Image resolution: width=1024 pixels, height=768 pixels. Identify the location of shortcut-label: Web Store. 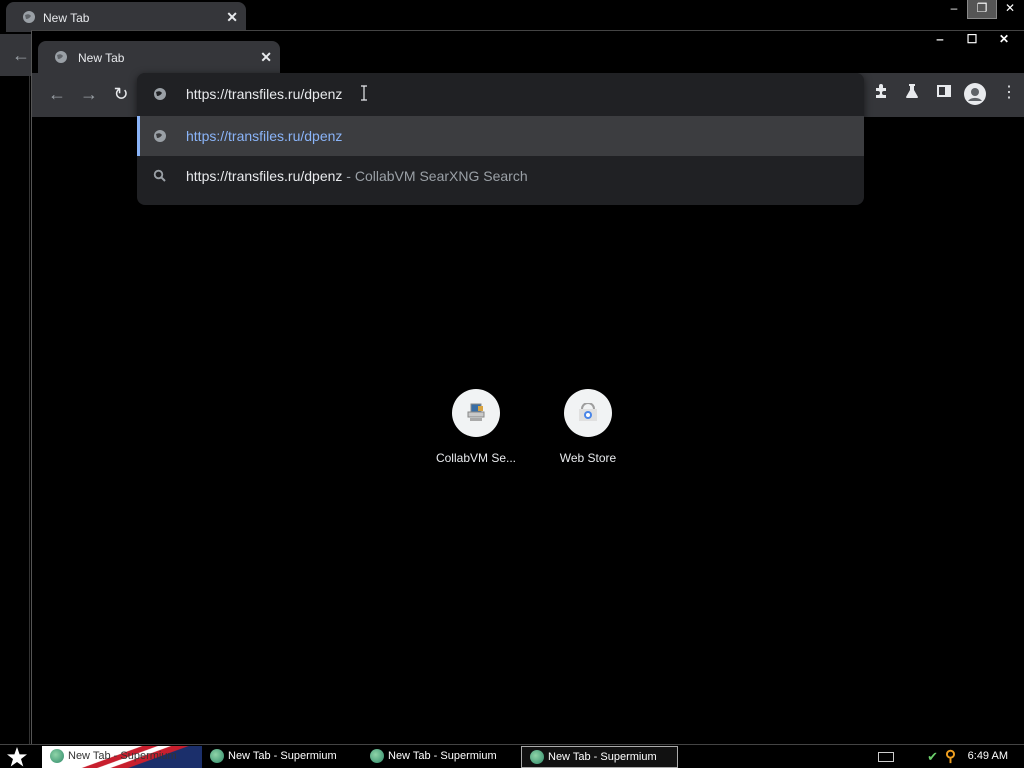
(588, 458).